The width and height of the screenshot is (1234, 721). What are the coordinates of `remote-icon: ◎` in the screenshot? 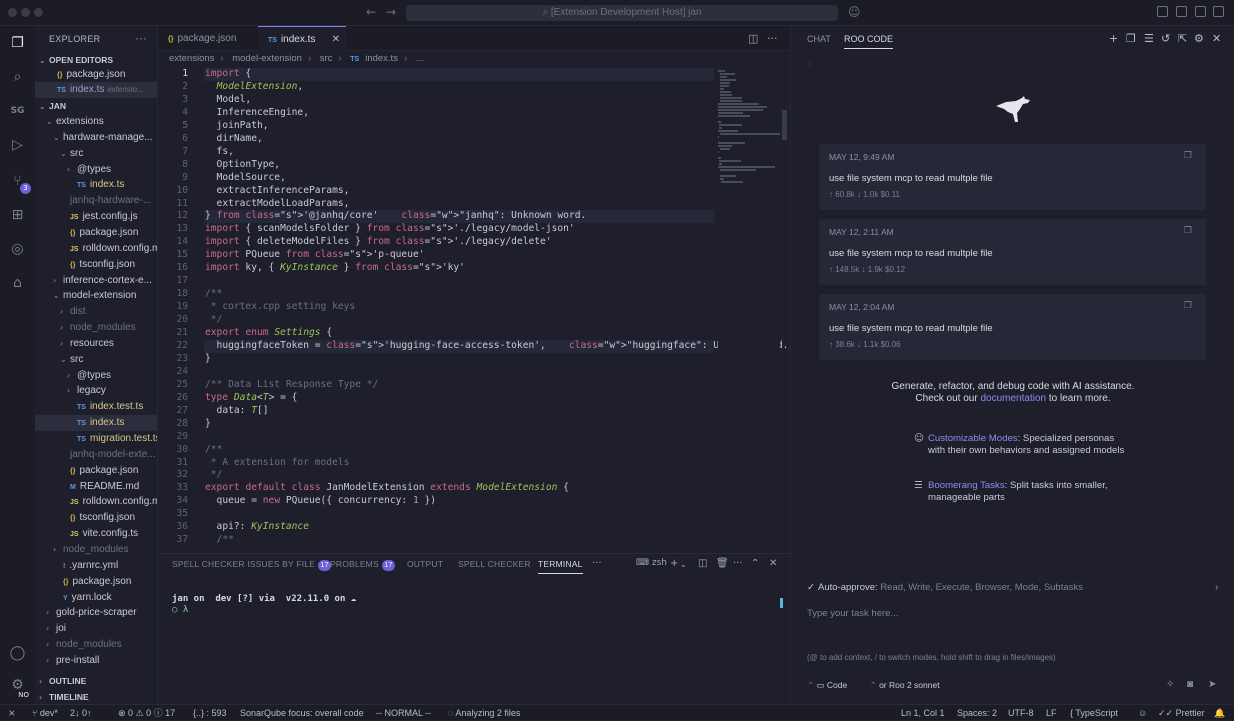 It's located at (17, 249).